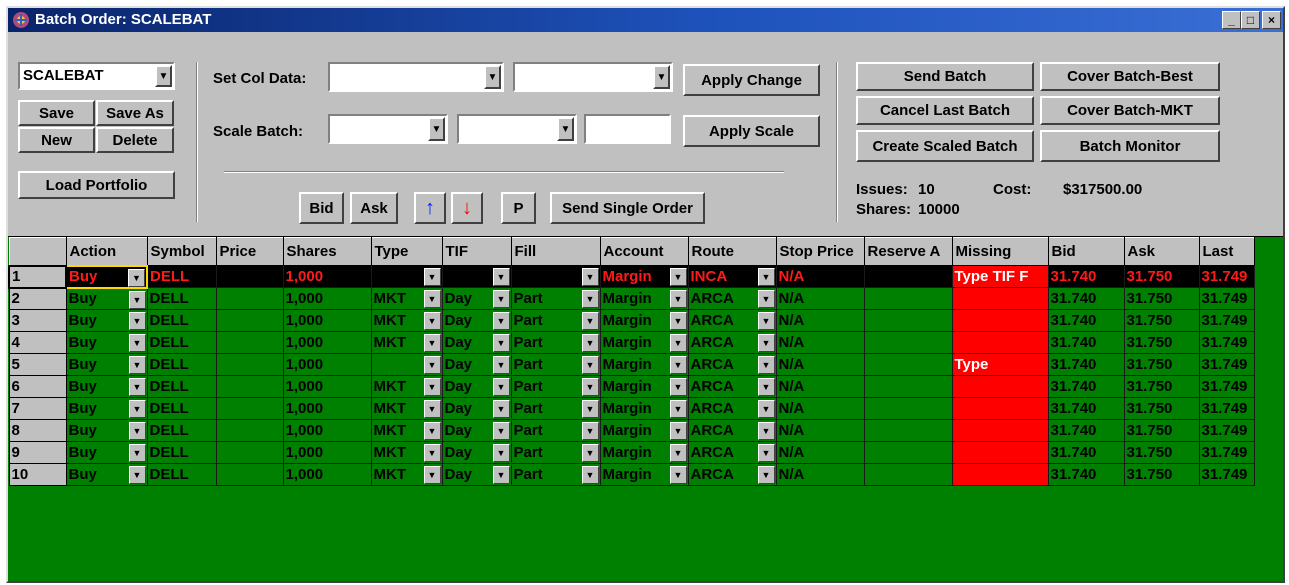  What do you see at coordinates (37, 430) in the screenshot?
I see `row-number: 8` at bounding box center [37, 430].